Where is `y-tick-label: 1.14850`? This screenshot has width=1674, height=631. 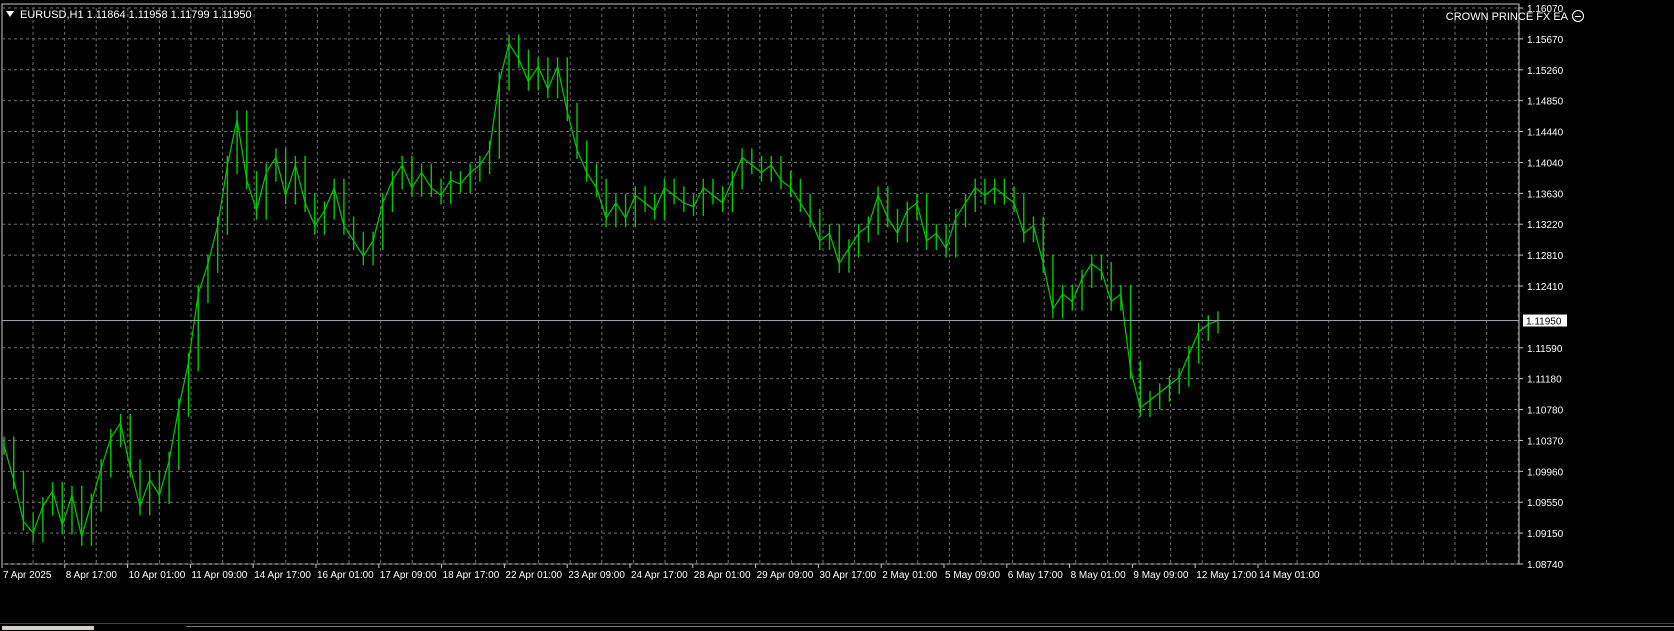
y-tick-label: 1.14850 is located at coordinates (1545, 102).